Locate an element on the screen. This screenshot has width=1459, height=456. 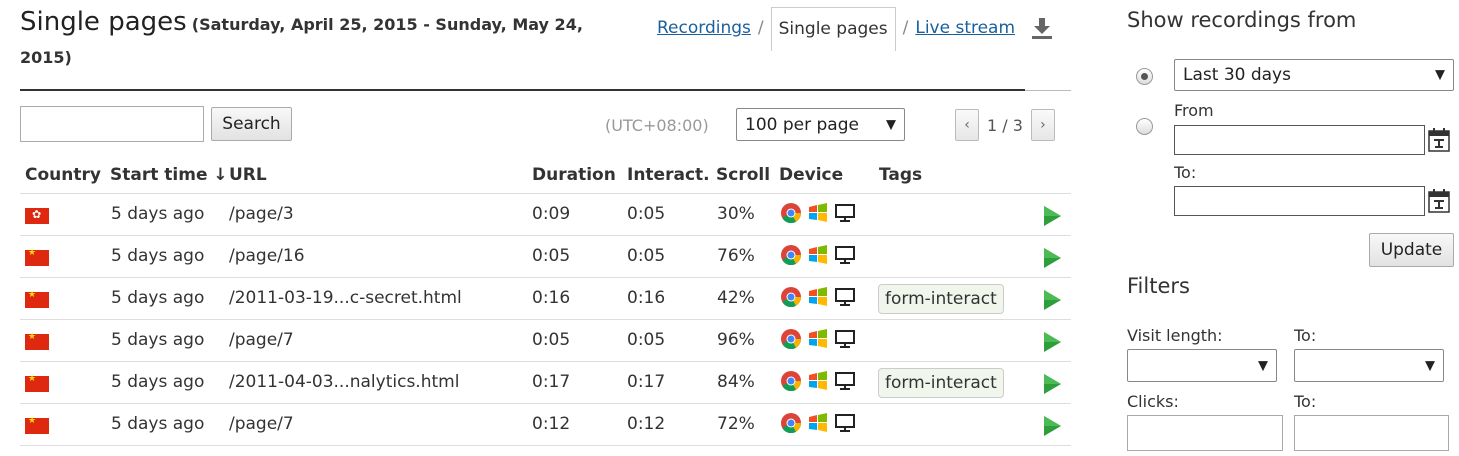
col-tags: Tags is located at coordinates (901, 175).